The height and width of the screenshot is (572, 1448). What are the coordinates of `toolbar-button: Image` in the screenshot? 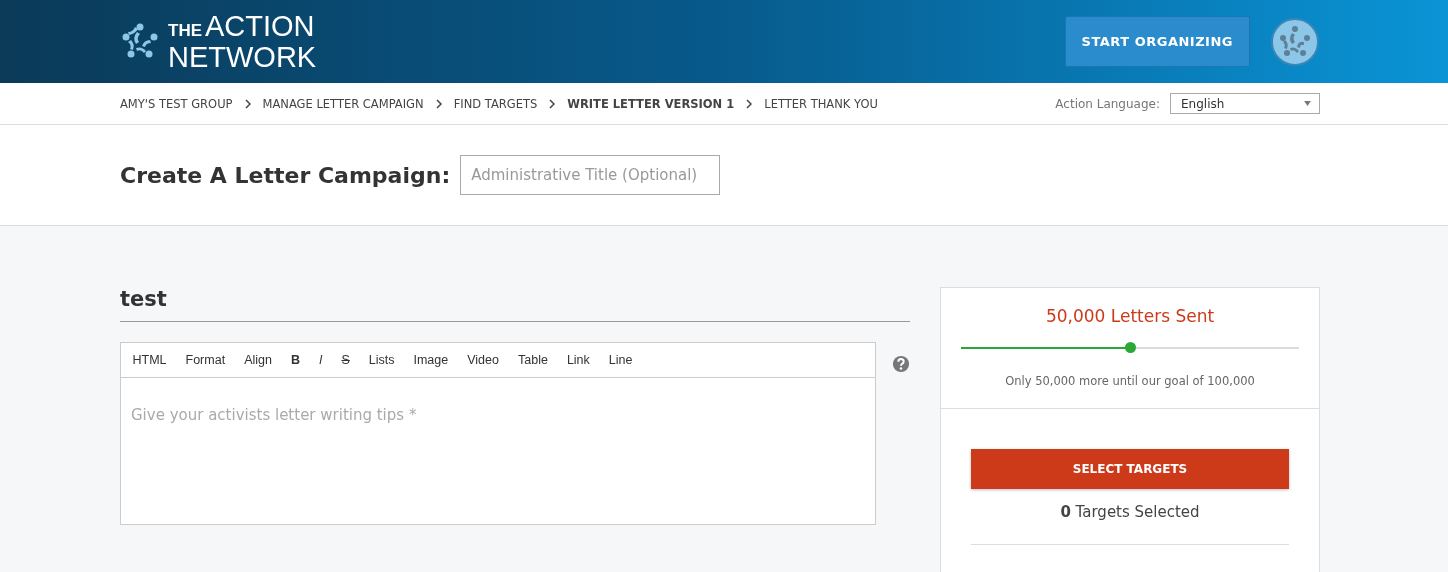 It's located at (431, 360).